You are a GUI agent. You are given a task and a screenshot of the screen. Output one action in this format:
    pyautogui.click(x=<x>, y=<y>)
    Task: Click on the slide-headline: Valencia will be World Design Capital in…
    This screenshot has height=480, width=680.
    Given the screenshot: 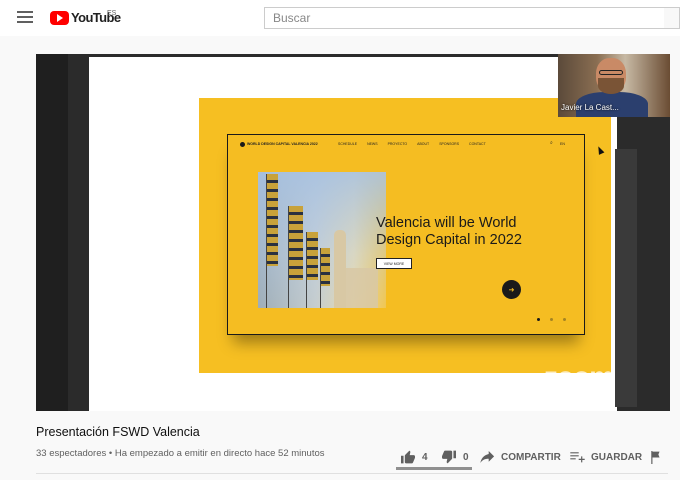 What is the action you would take?
    pyautogui.click(x=449, y=232)
    